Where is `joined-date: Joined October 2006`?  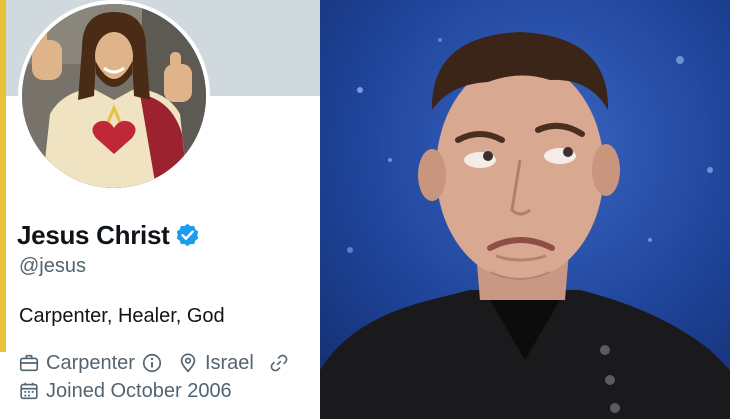
joined-date: Joined October 2006 is located at coordinates (139, 390).